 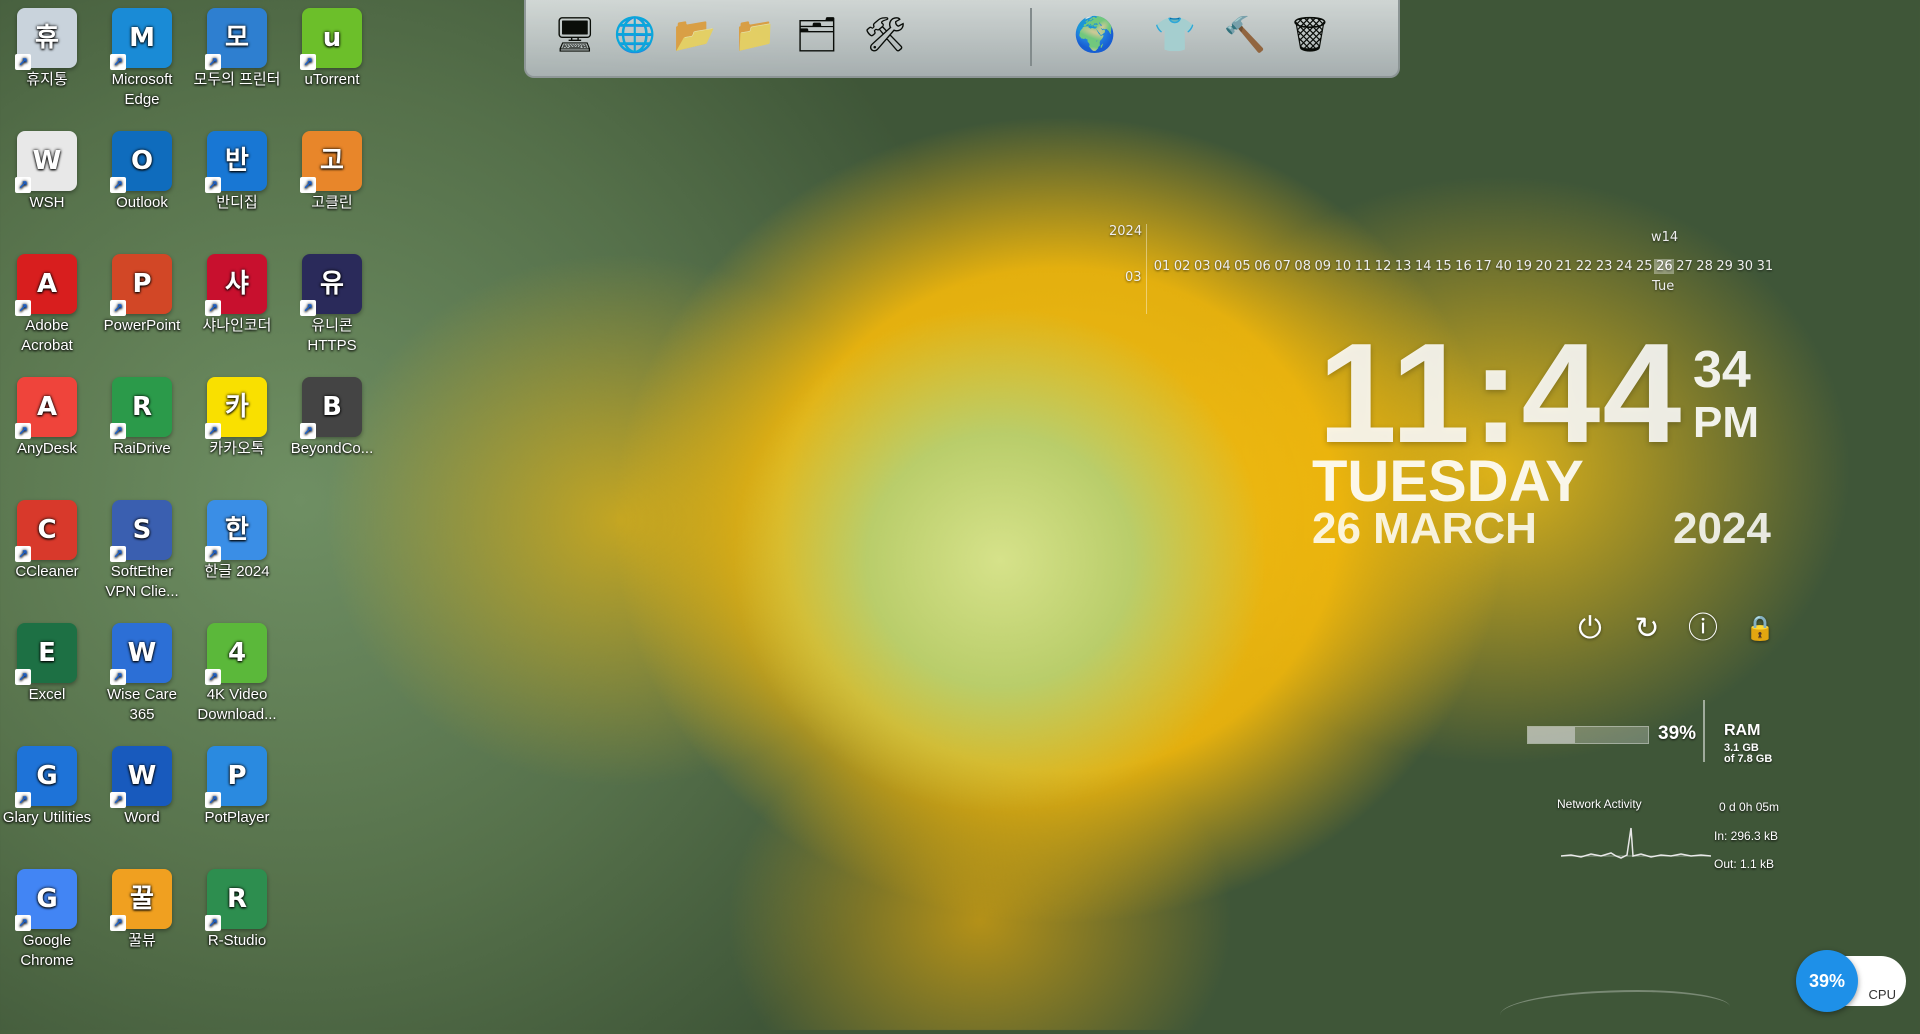 I want to click on desktop-icon: R ↗ RaiDrive, so click(x=142, y=416).